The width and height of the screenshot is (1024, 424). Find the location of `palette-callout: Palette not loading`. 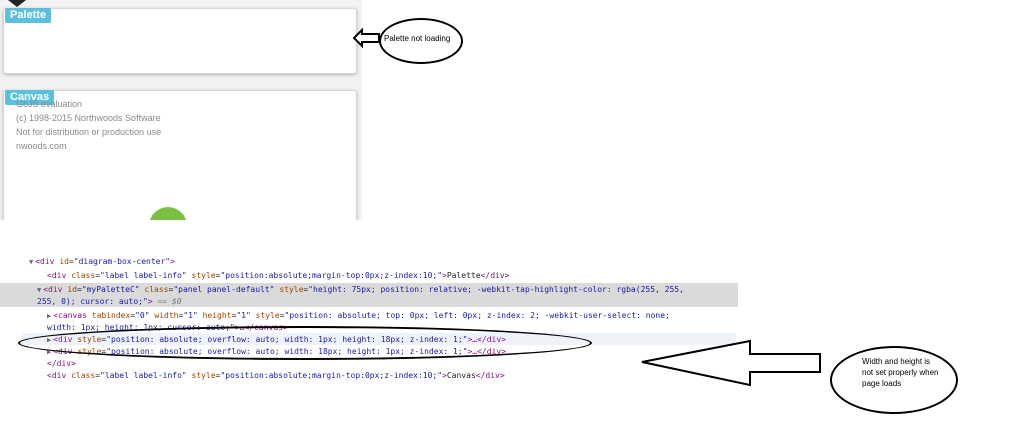

palette-callout: Palette not loading is located at coordinates (421, 41).